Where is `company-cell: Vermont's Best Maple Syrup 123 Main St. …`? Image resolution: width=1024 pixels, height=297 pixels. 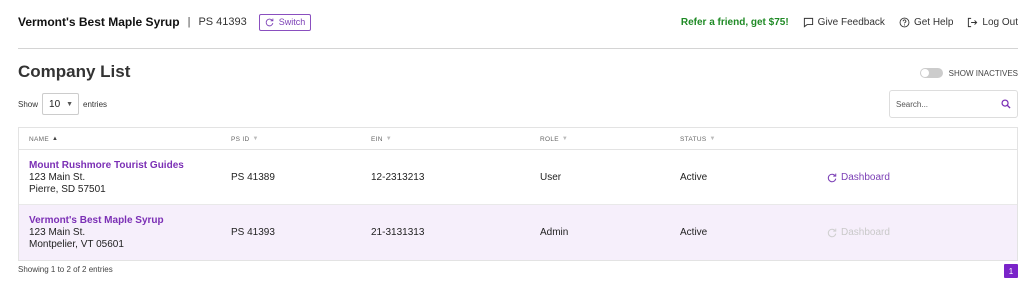 company-cell: Vermont's Best Maple Syrup 123 Main St. … is located at coordinates (96, 232).